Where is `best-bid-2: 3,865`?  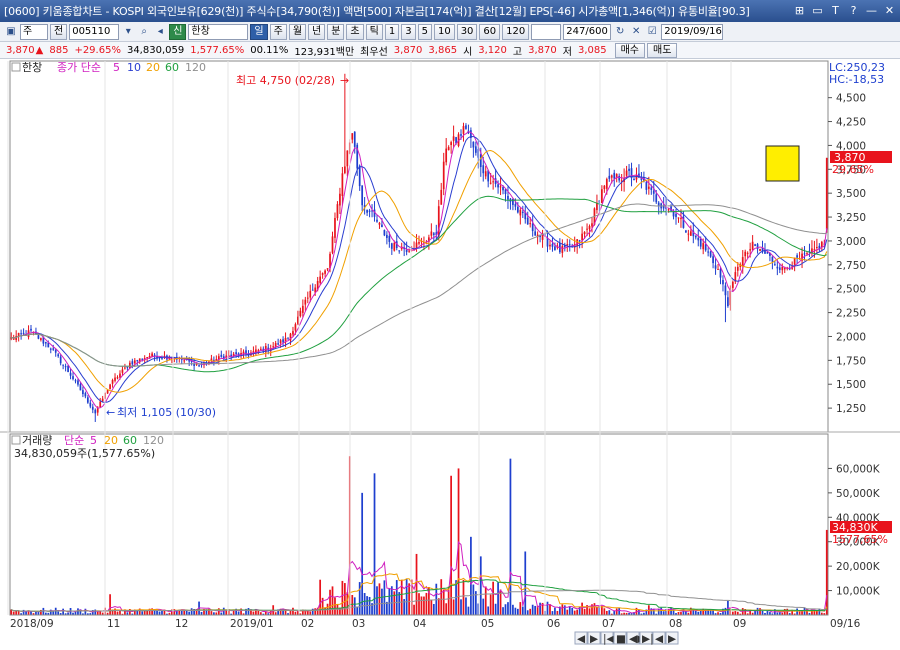
best-bid-2: 3,865 is located at coordinates (443, 50).